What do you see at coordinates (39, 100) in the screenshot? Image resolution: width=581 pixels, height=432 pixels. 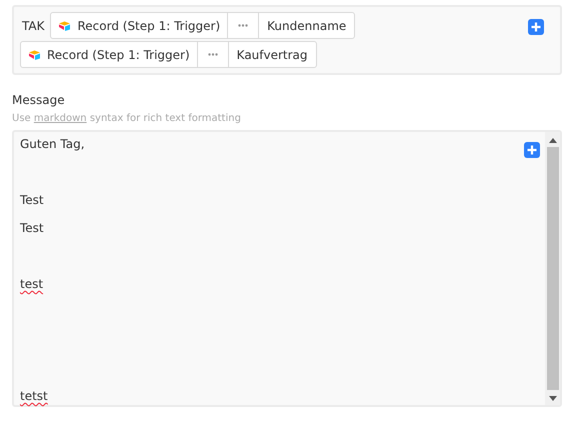 I see `message-label: Message` at bounding box center [39, 100].